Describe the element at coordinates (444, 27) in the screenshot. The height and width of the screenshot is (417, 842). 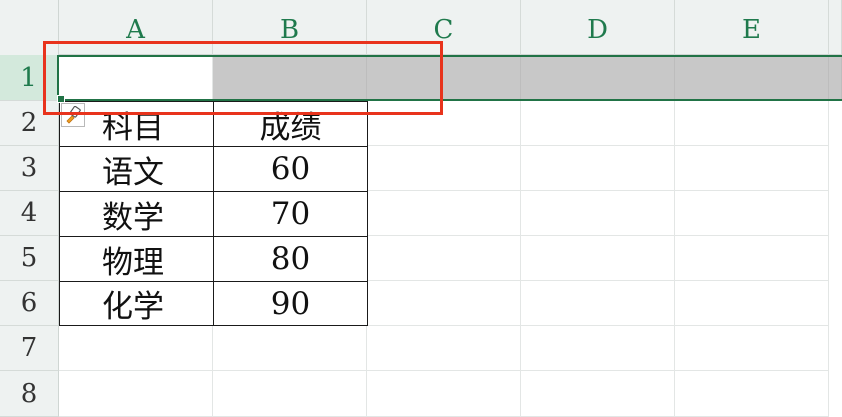
I see `column-header-c: C` at that location.